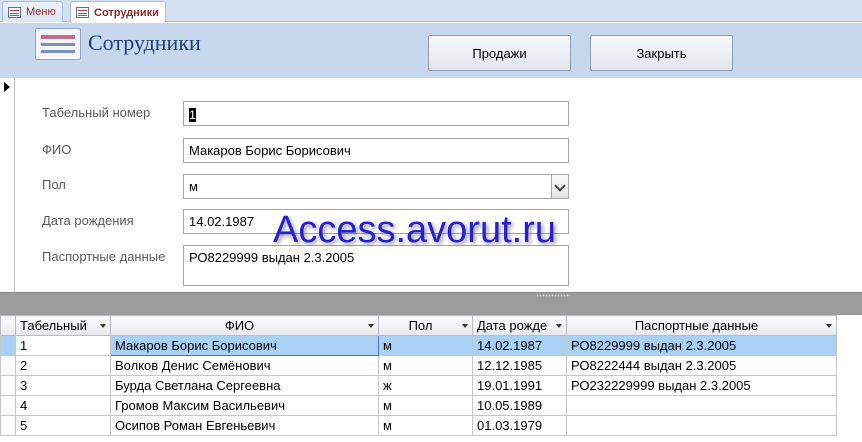  What do you see at coordinates (519, 365) in the screenshot?
I see `table-cell: 12.12.1985` at bounding box center [519, 365].